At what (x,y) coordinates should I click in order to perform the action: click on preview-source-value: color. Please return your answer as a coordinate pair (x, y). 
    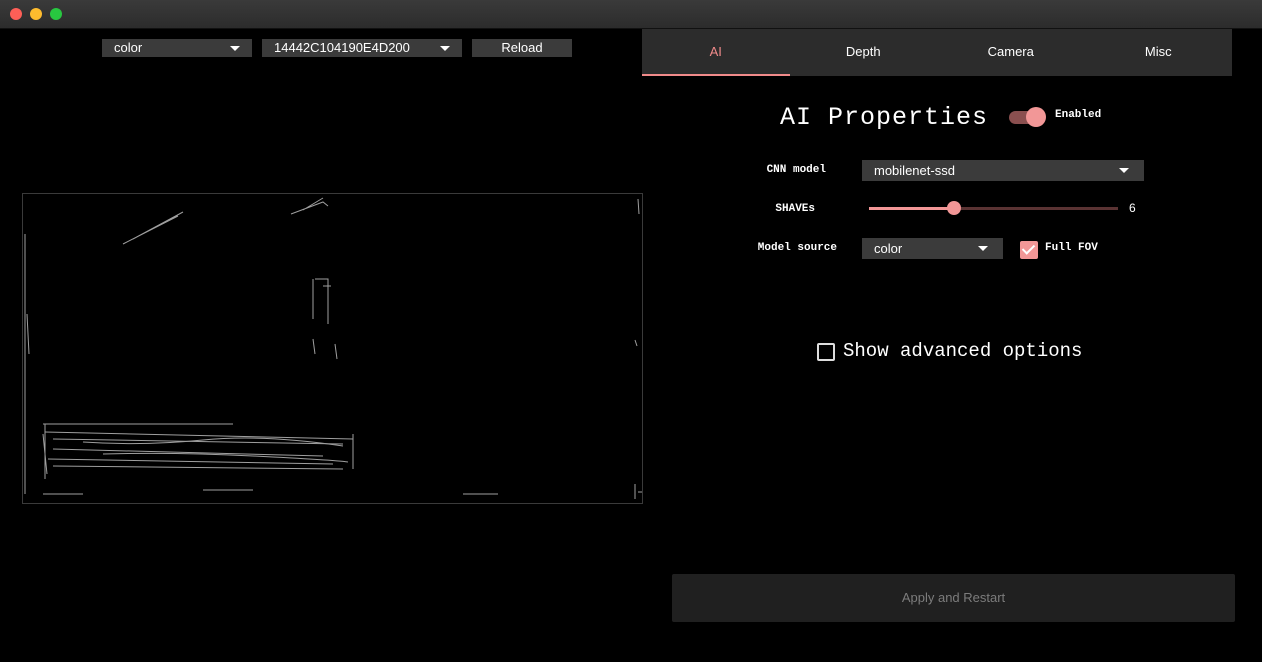
    Looking at the image, I should click on (128, 47).